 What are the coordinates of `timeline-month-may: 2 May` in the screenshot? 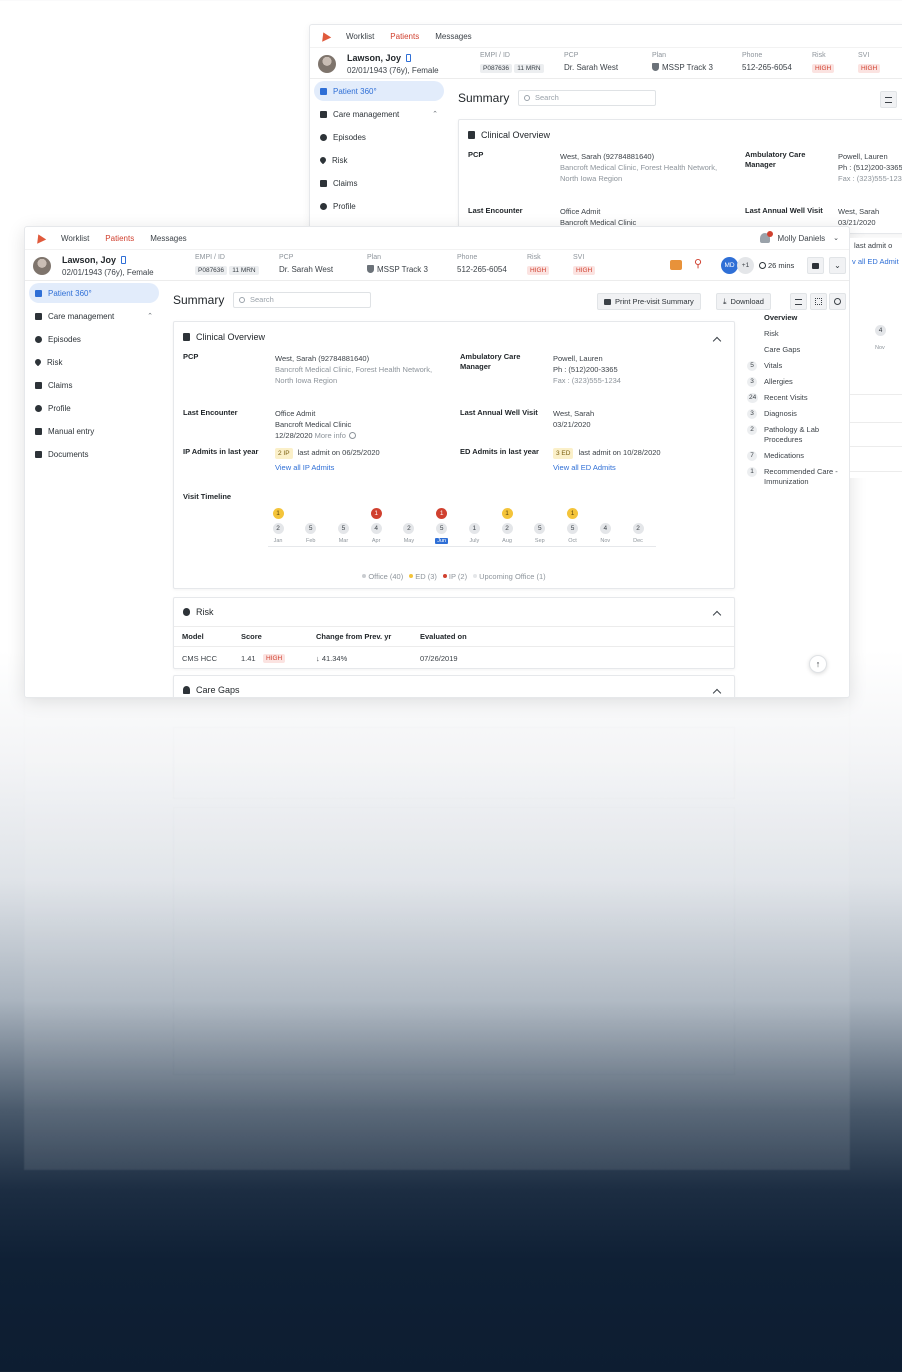 It's located at (409, 533).